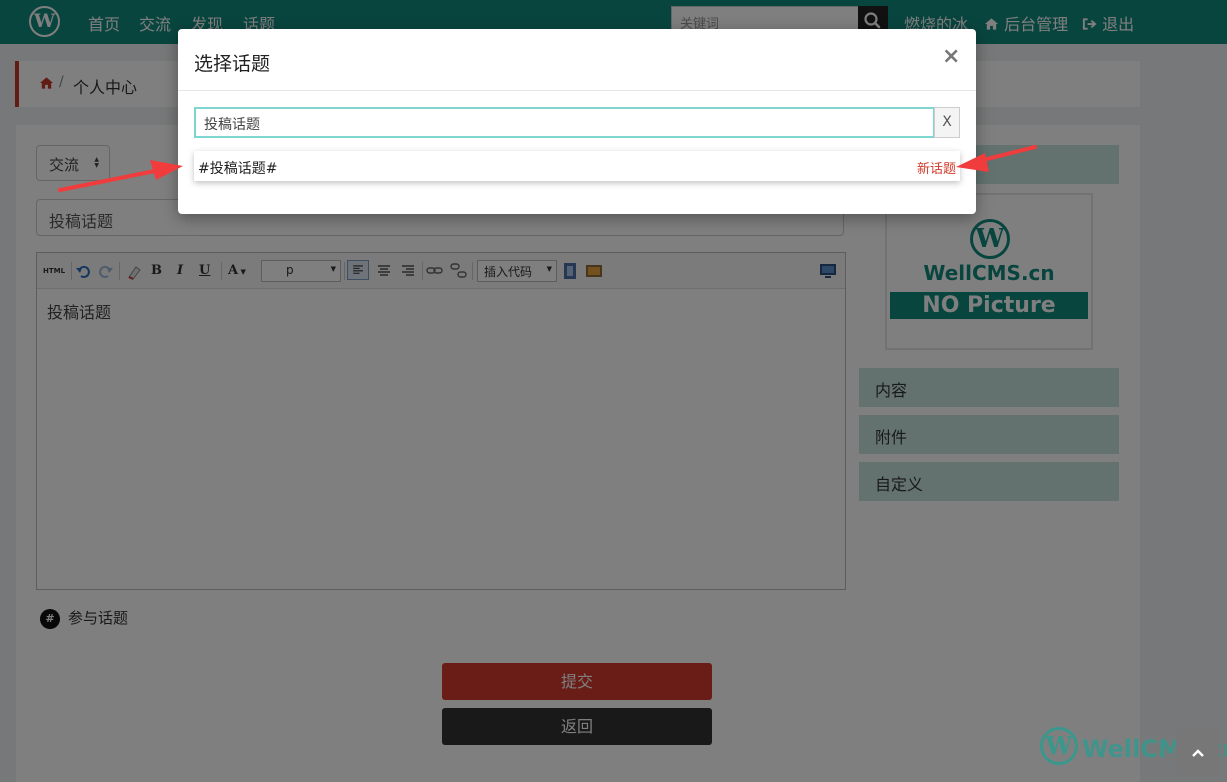  Describe the element at coordinates (120, 176) in the screenshot. I see `arrow-left-annotation` at that location.